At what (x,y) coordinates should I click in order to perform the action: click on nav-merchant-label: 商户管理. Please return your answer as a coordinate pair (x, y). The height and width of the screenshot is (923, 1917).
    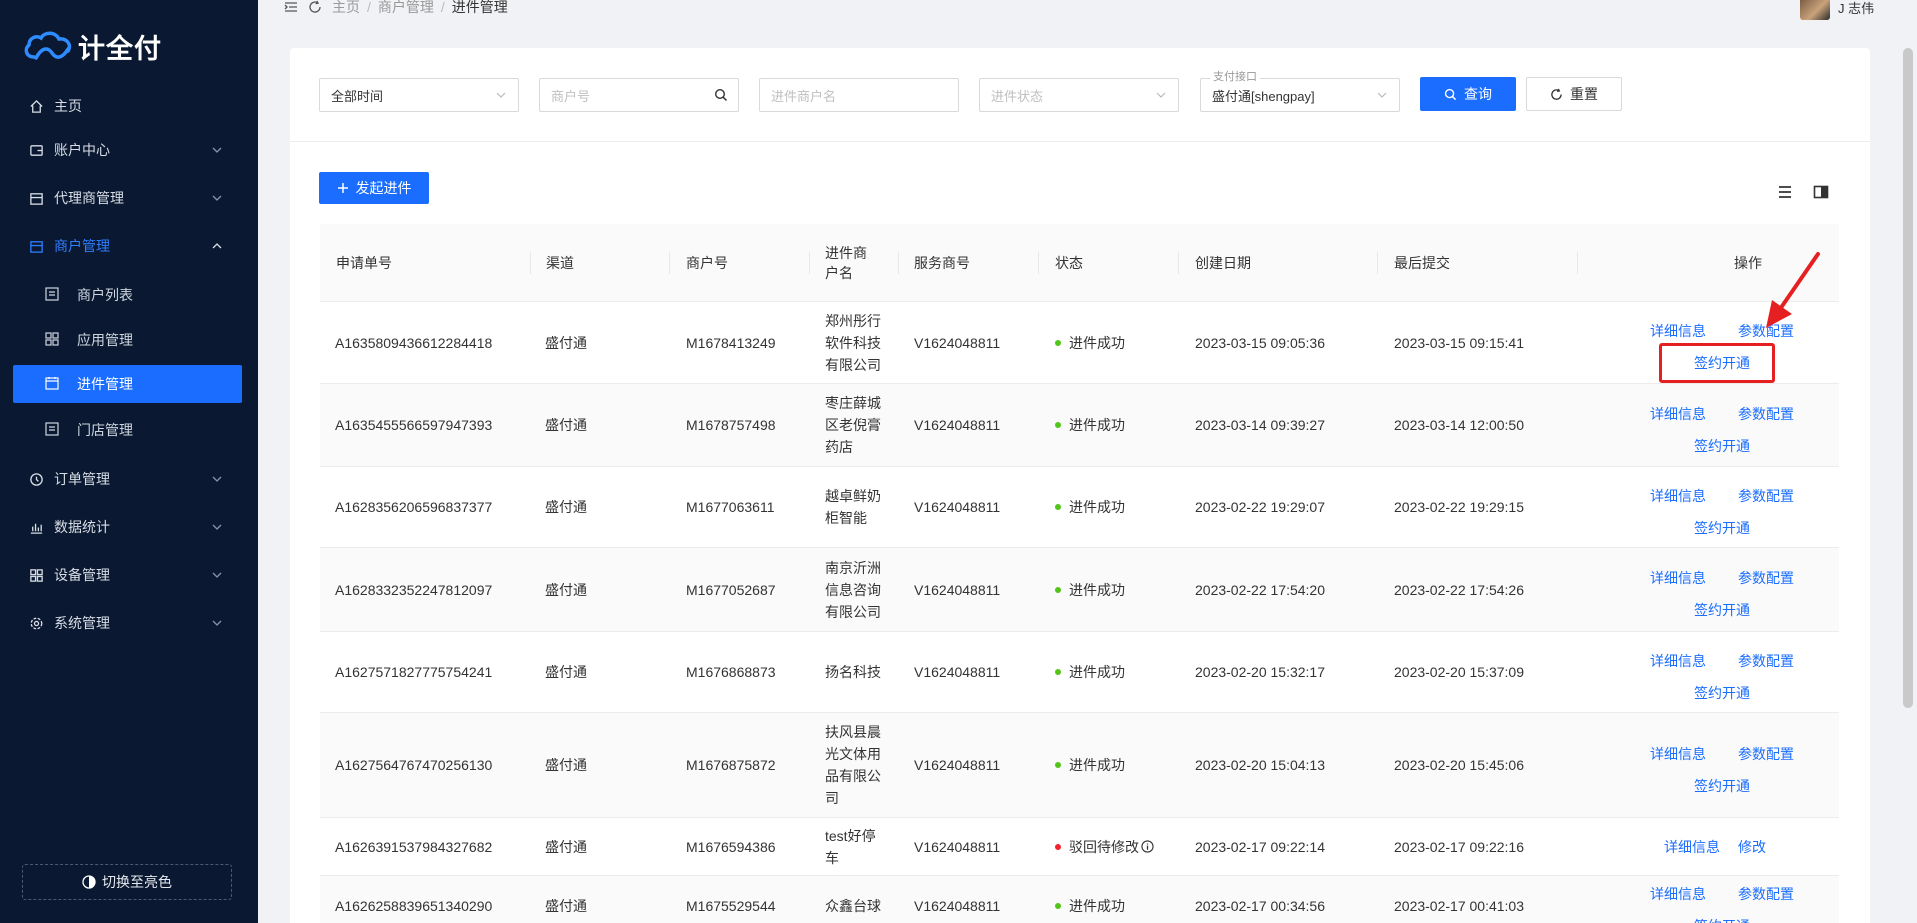
    Looking at the image, I should click on (82, 246).